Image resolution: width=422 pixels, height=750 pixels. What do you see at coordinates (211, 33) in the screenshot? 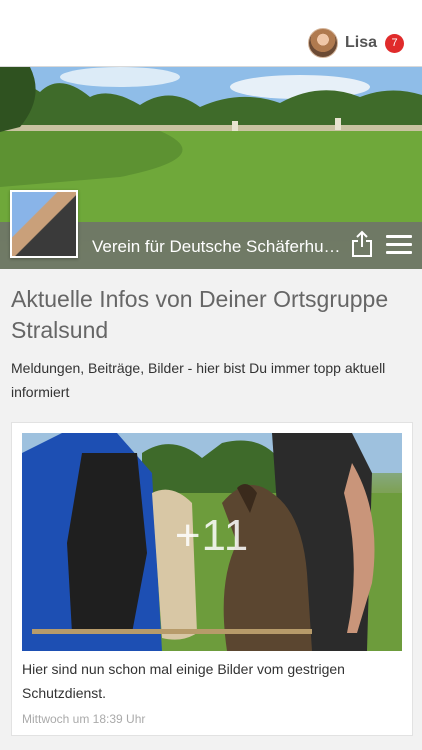
I see `top-bar: Lisa 7` at bounding box center [211, 33].